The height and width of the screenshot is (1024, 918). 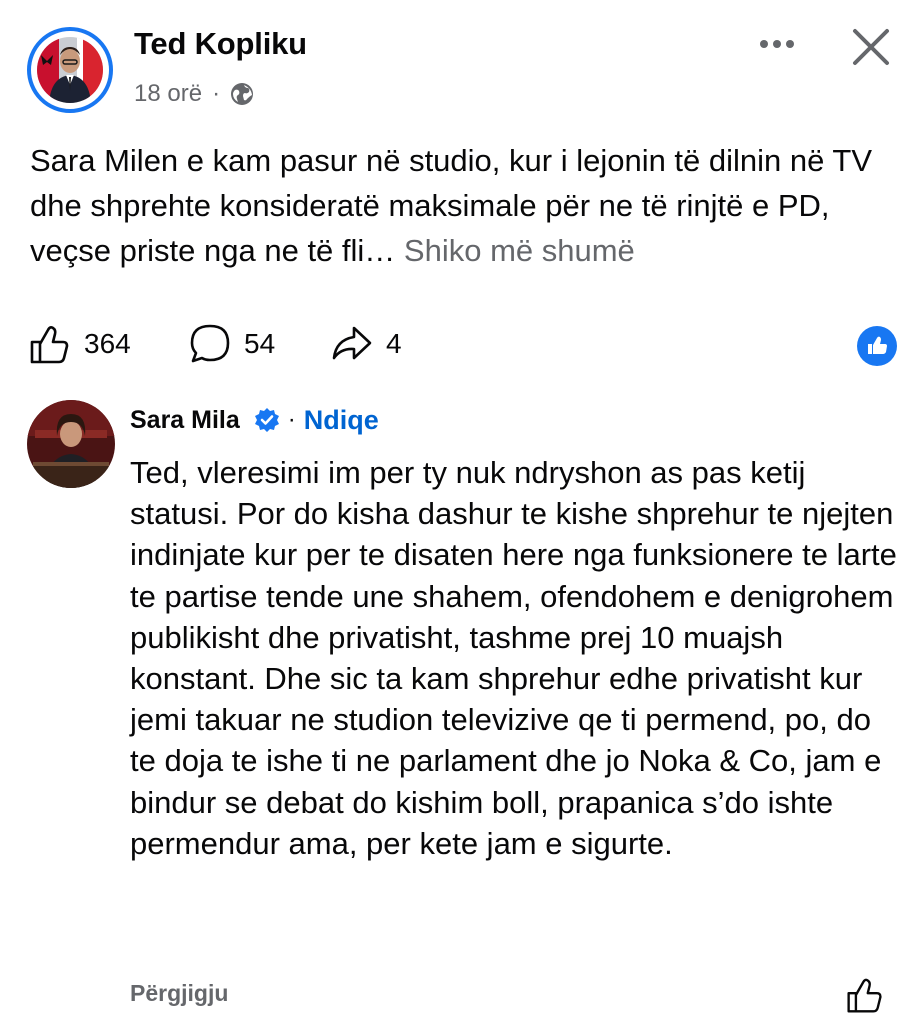 What do you see at coordinates (231, 344) in the screenshot?
I see `comment-button: 54` at bounding box center [231, 344].